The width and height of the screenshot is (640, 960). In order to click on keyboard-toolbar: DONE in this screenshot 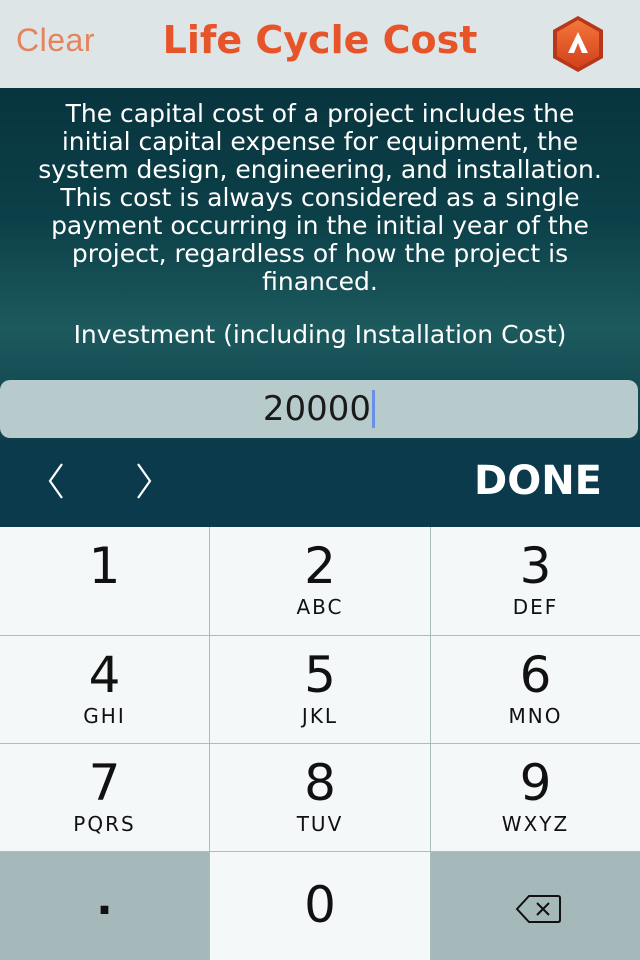, I will do `click(320, 483)`.